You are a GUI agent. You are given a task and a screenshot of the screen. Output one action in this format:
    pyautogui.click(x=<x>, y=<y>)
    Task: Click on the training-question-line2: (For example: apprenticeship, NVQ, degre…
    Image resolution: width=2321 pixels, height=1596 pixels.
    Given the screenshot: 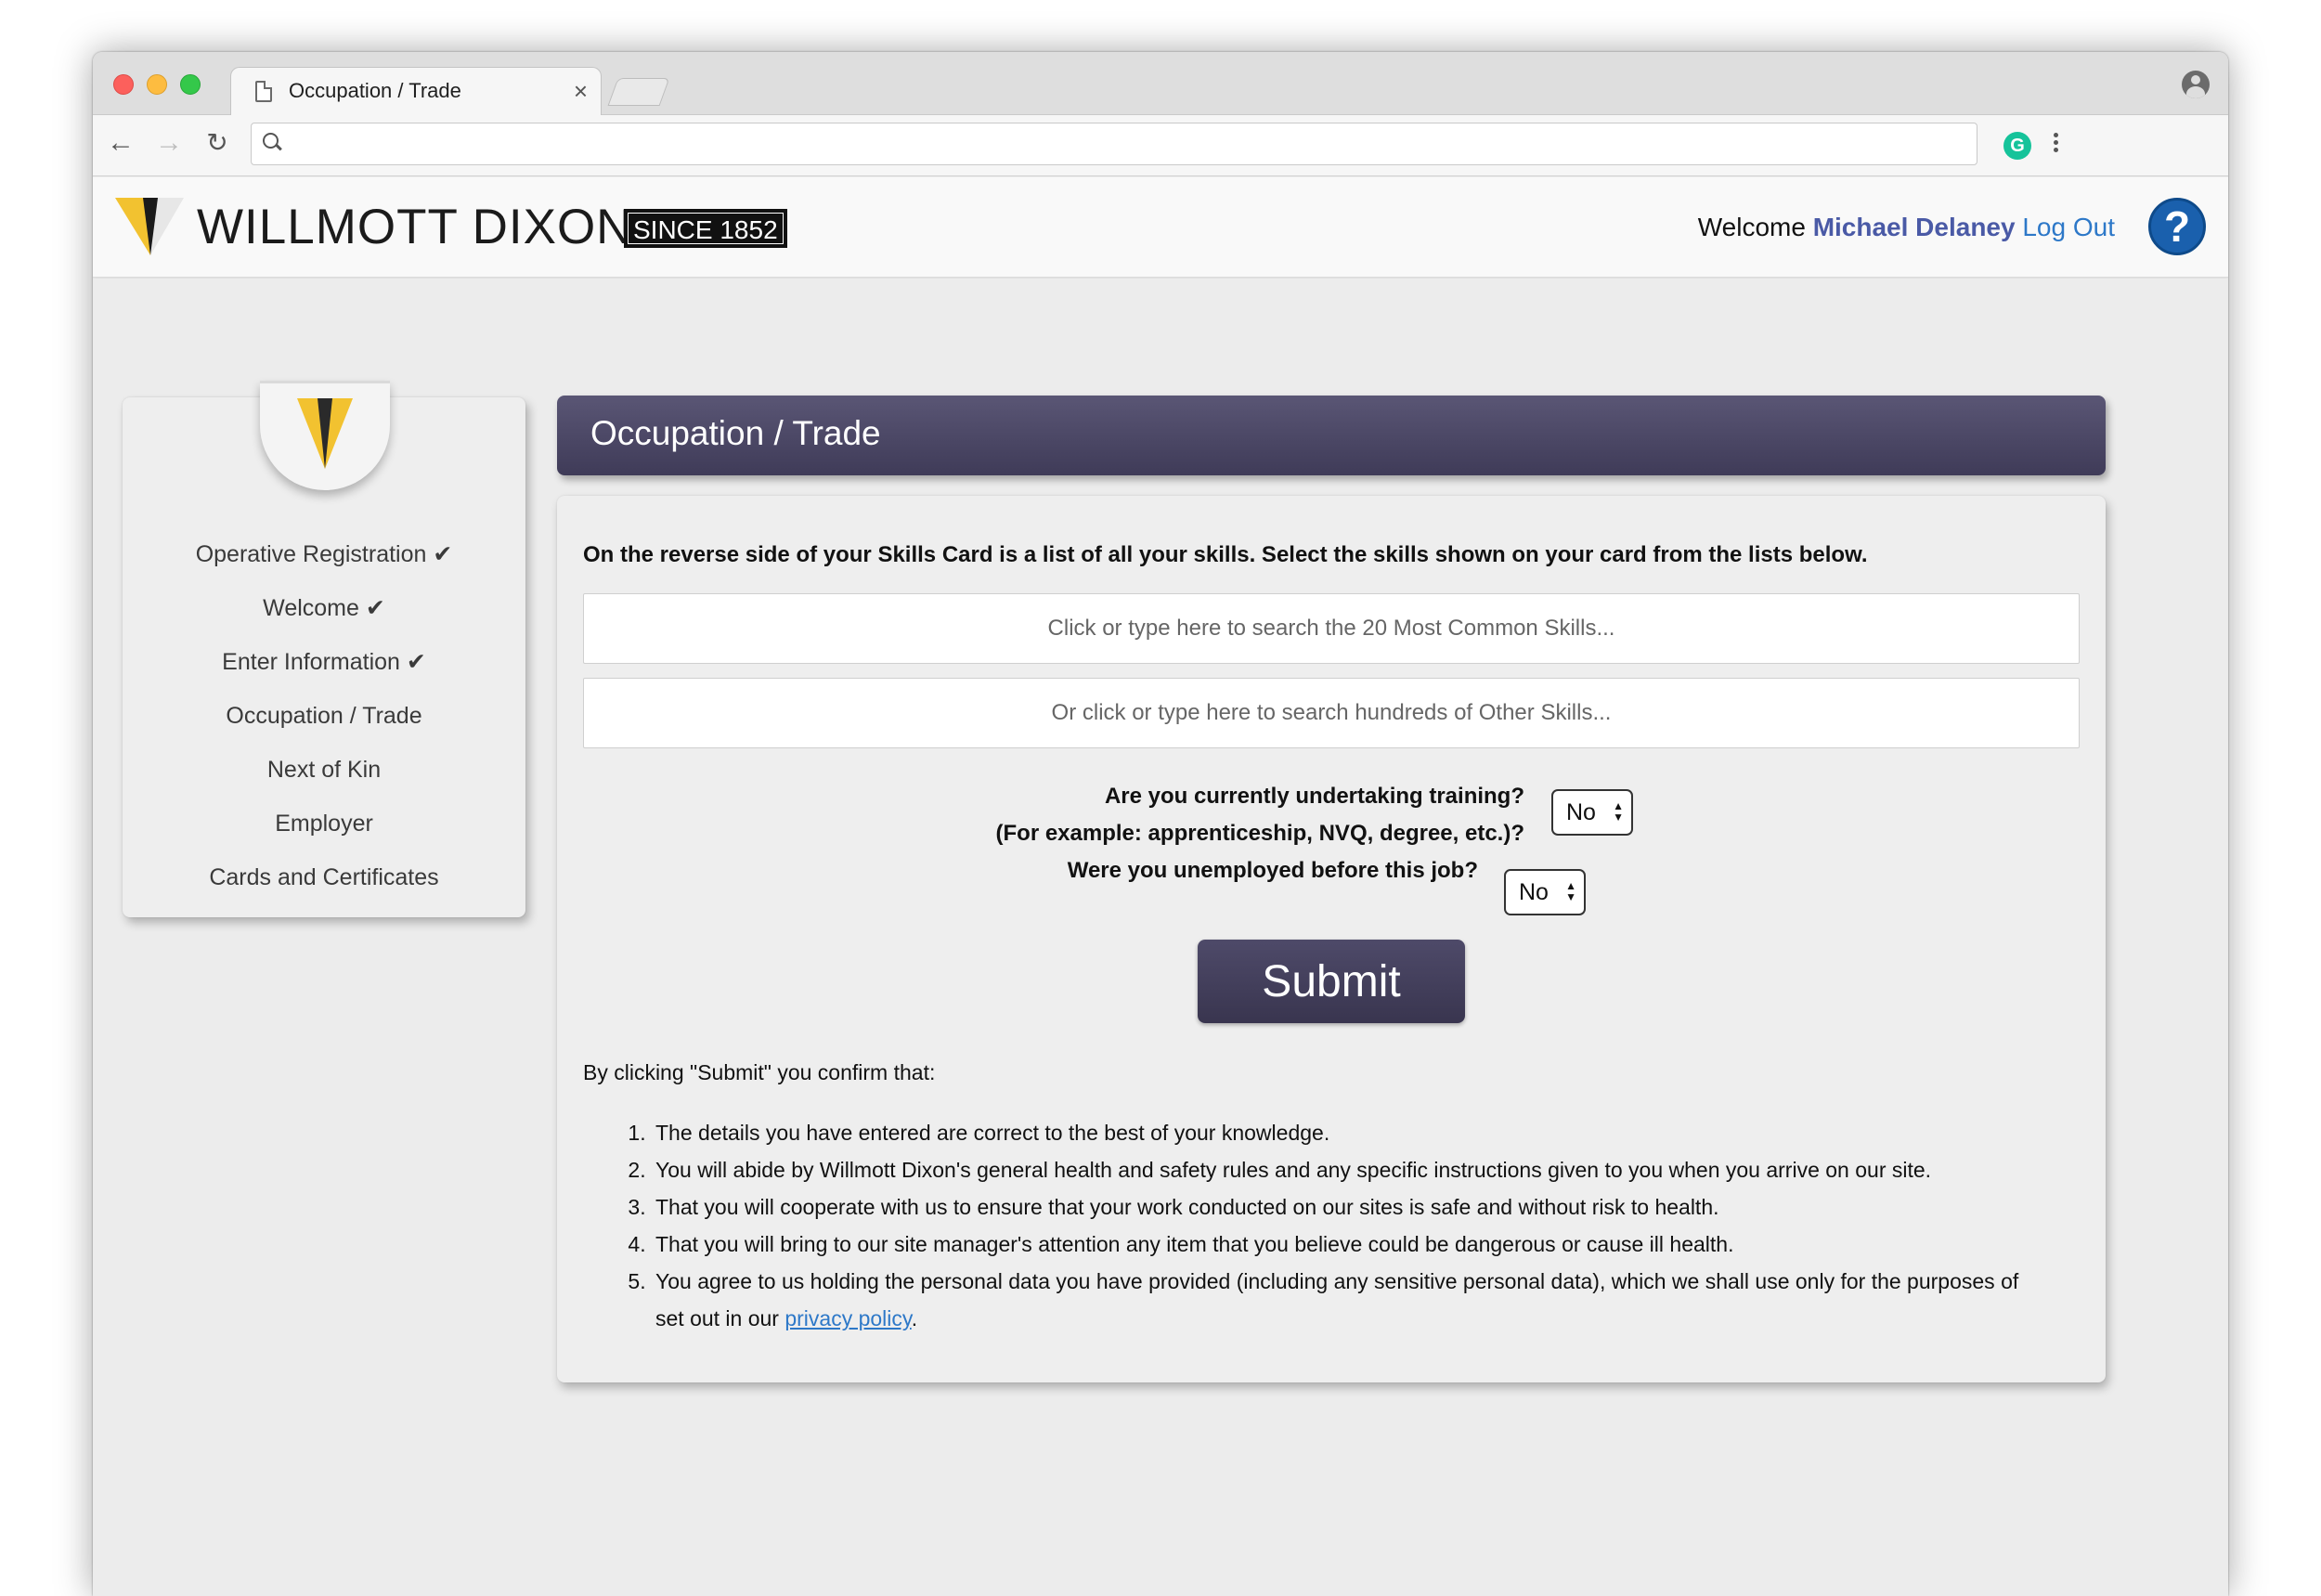 What is the action you would take?
    pyautogui.click(x=1260, y=834)
    